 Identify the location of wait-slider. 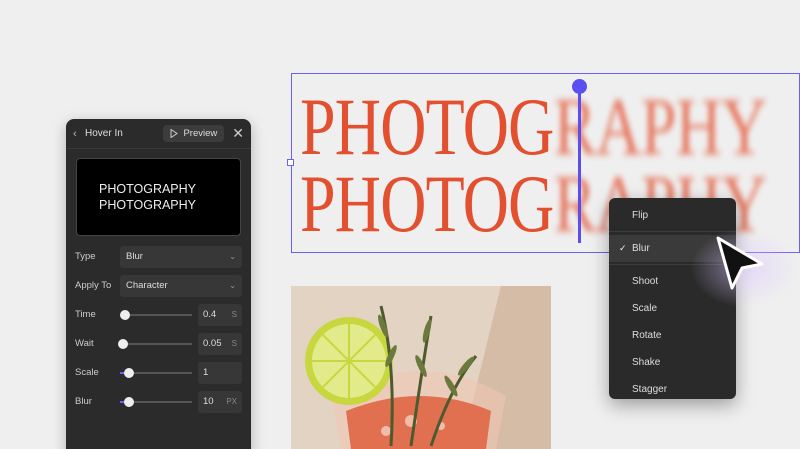
(155, 344).